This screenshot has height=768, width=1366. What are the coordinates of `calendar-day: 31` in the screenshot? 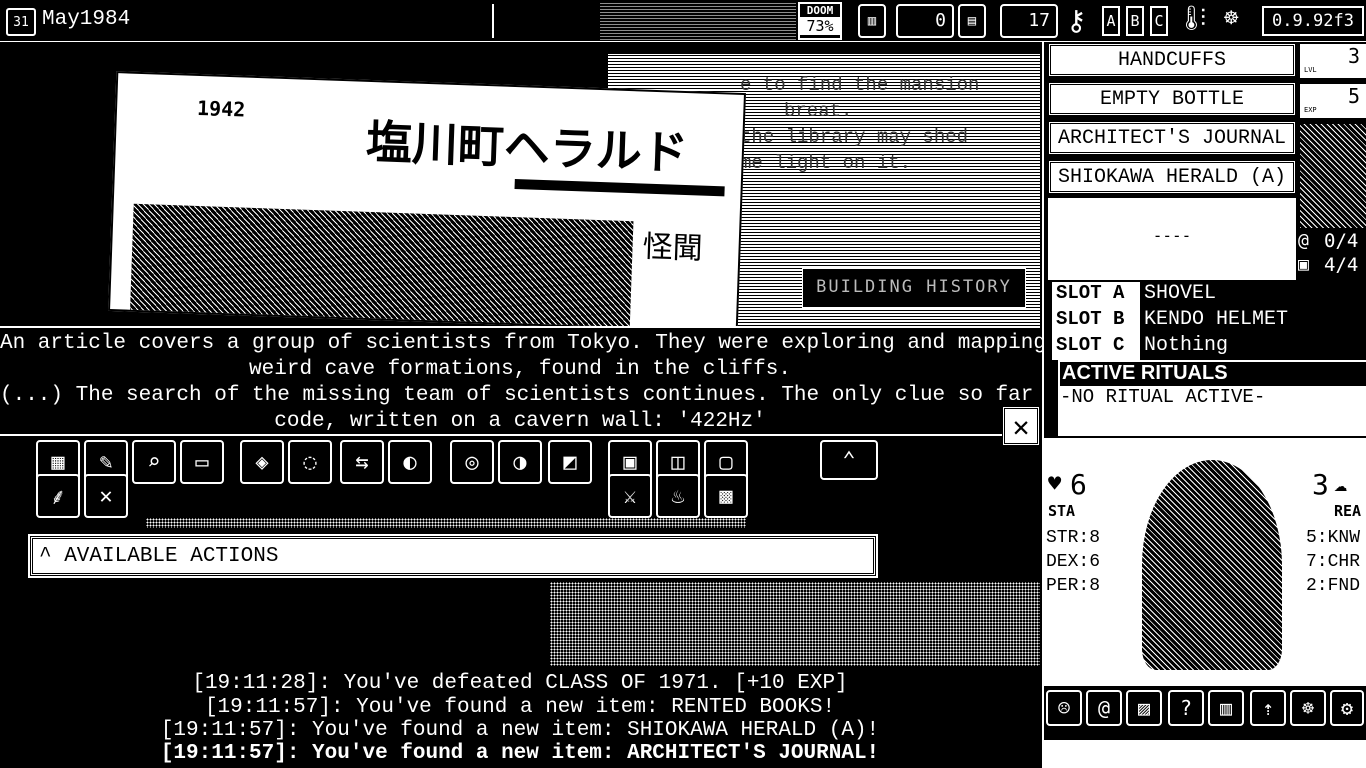 It's located at (21, 22).